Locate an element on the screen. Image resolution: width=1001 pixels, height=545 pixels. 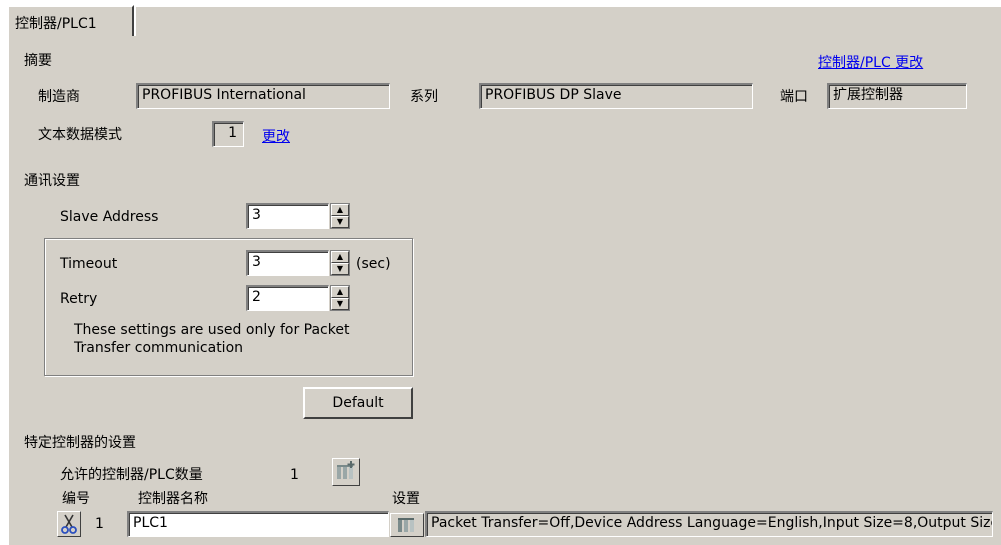
add-device-icon is located at coordinates (346, 472).